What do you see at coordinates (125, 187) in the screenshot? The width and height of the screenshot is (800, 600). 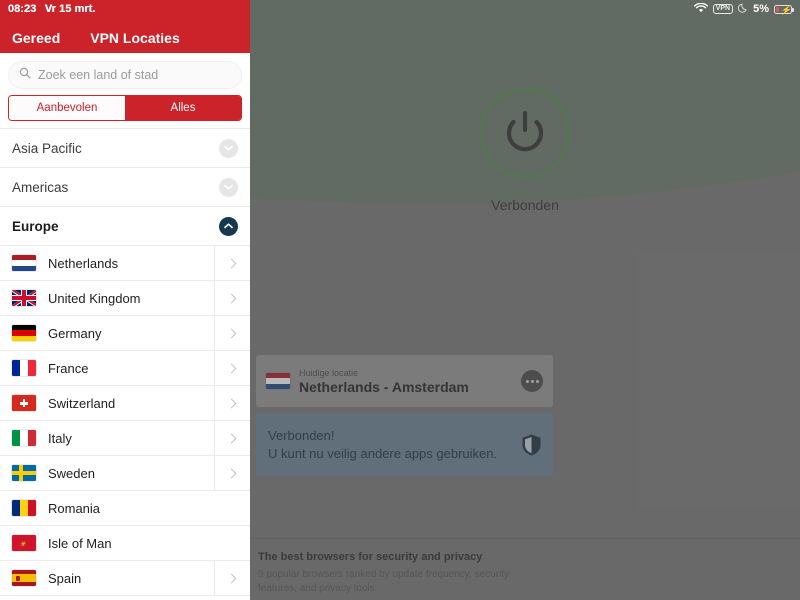 I see `region-row-americas: Americas` at bounding box center [125, 187].